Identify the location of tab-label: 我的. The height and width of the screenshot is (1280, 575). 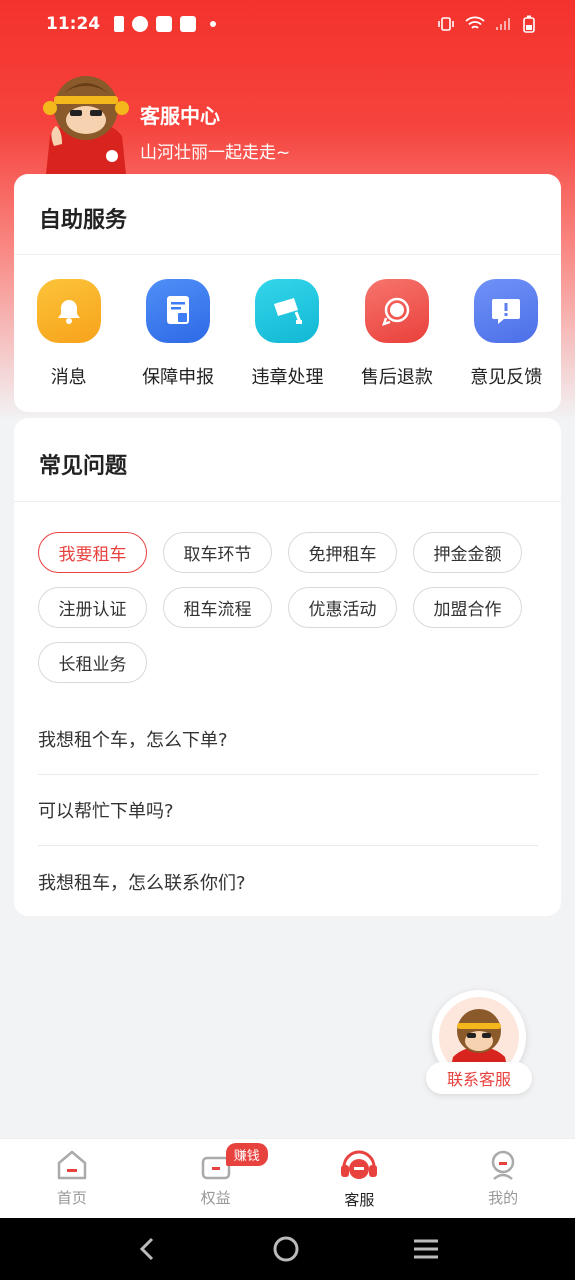
(503, 1198).